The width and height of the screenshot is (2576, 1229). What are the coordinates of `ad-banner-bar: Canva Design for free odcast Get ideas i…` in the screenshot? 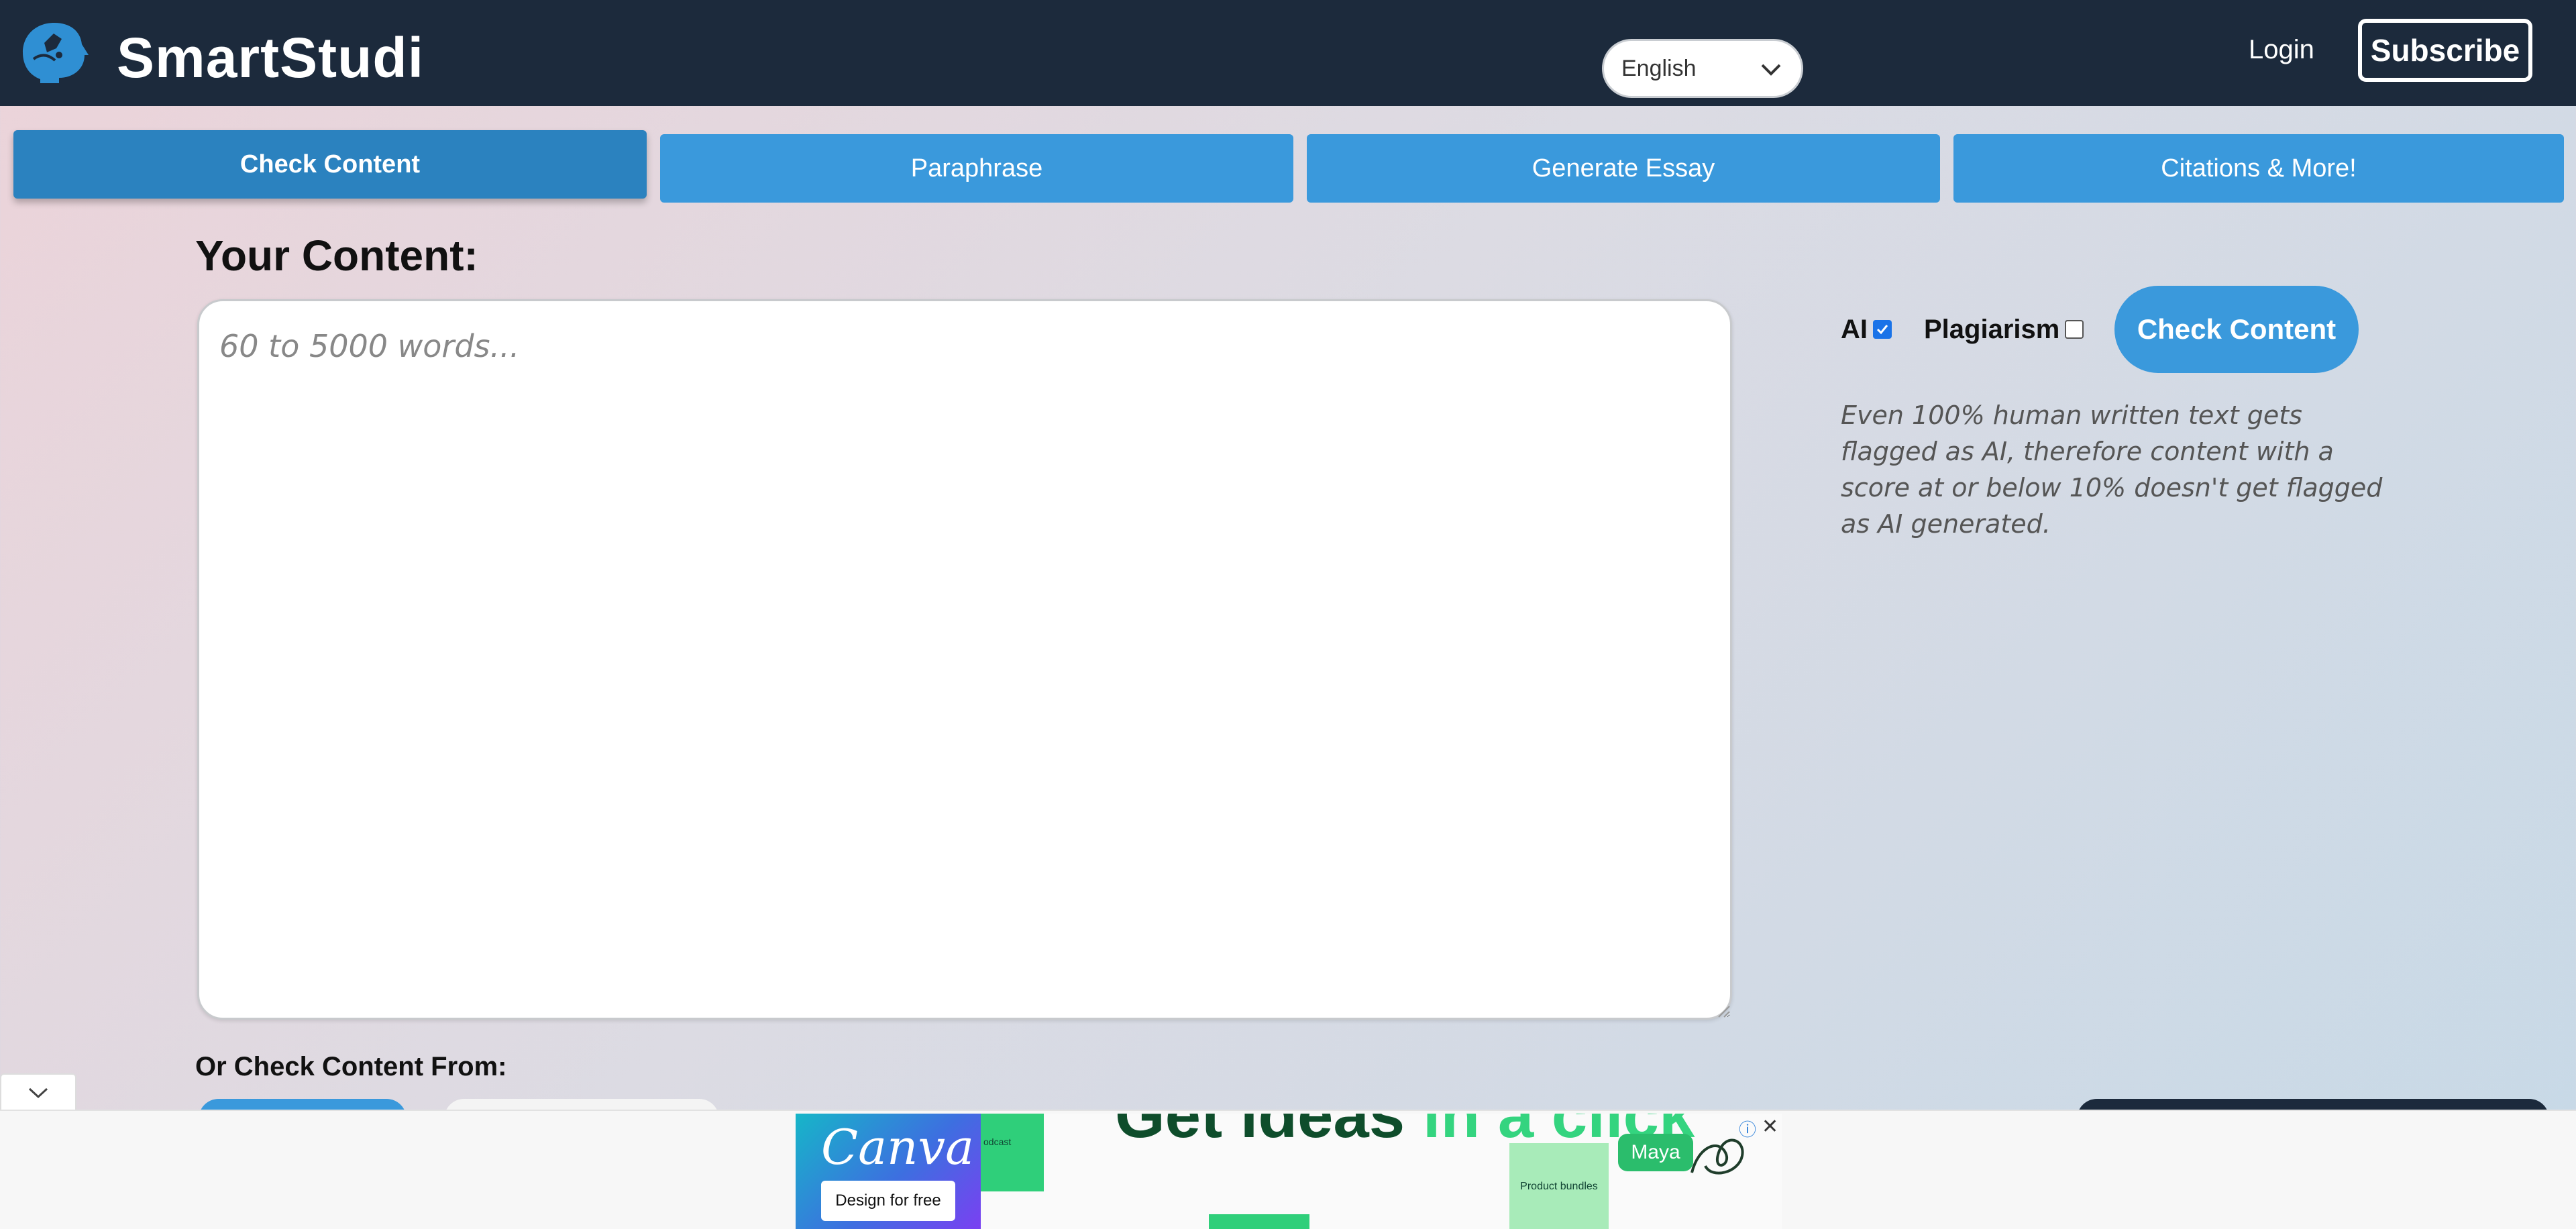 It's located at (1288, 1169).